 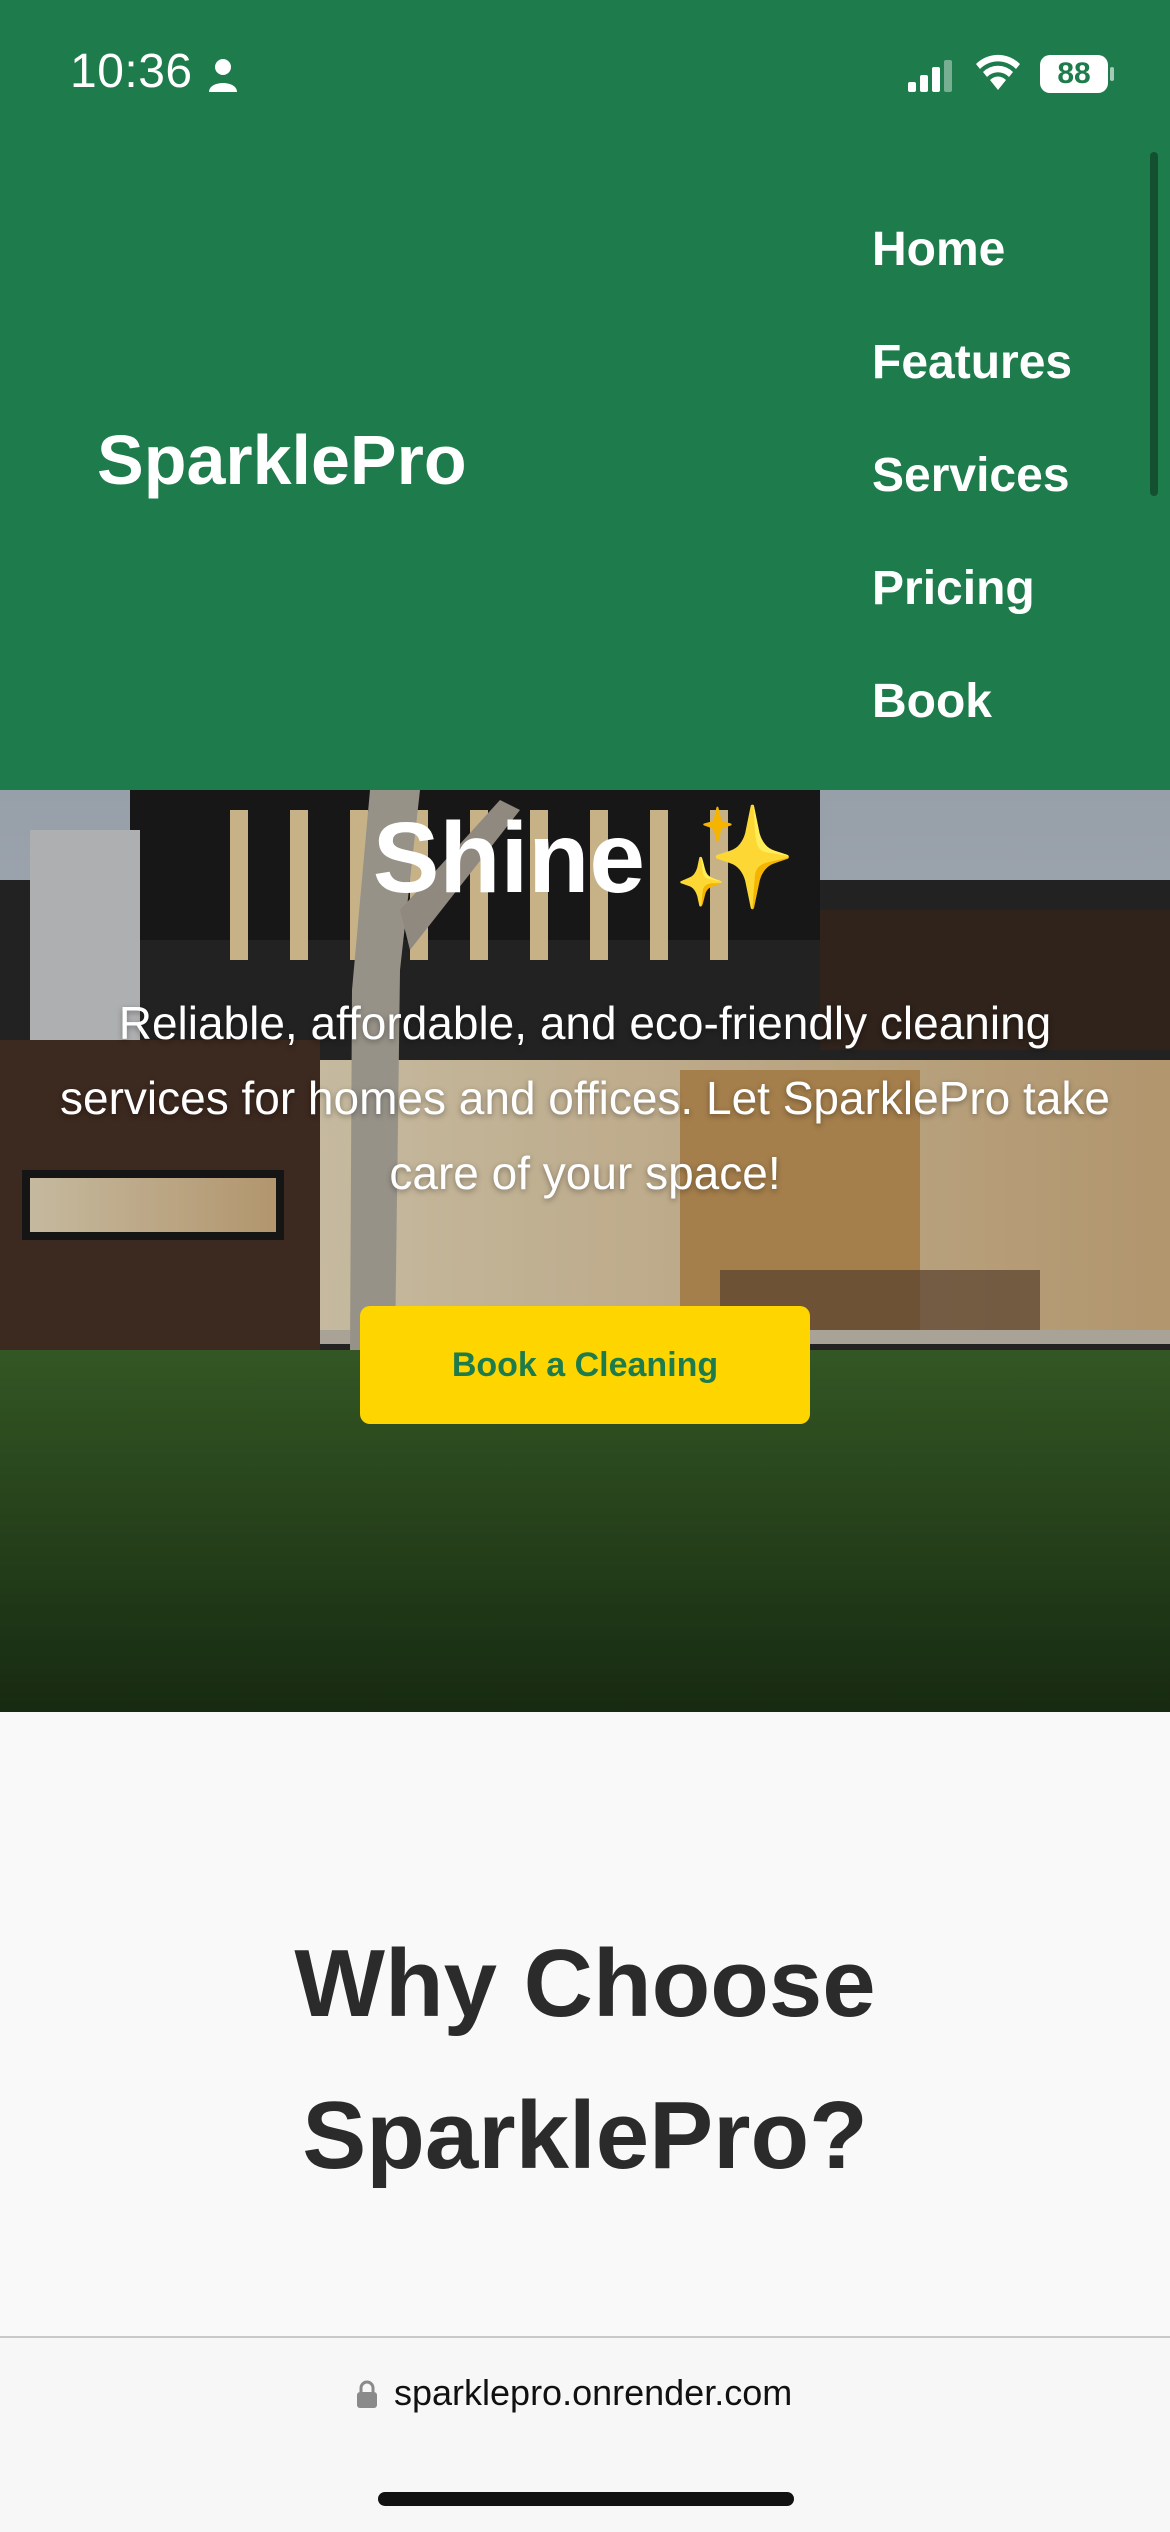 What do you see at coordinates (585, 858) in the screenshot?
I see `hero-title: Shine ✨` at bounding box center [585, 858].